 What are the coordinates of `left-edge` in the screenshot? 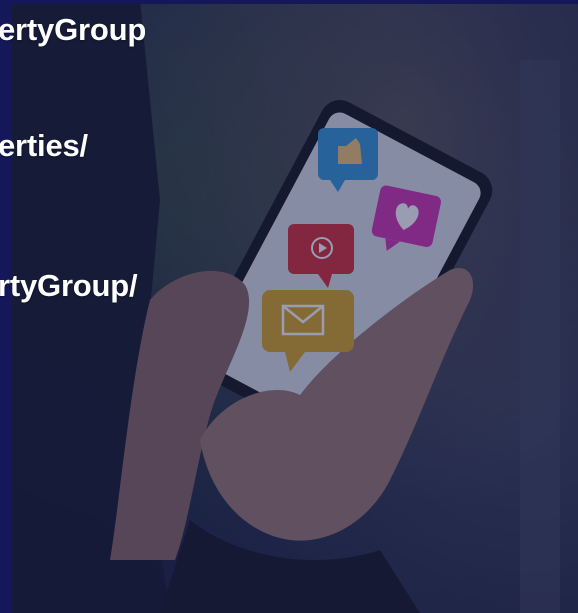 It's located at (6, 306).